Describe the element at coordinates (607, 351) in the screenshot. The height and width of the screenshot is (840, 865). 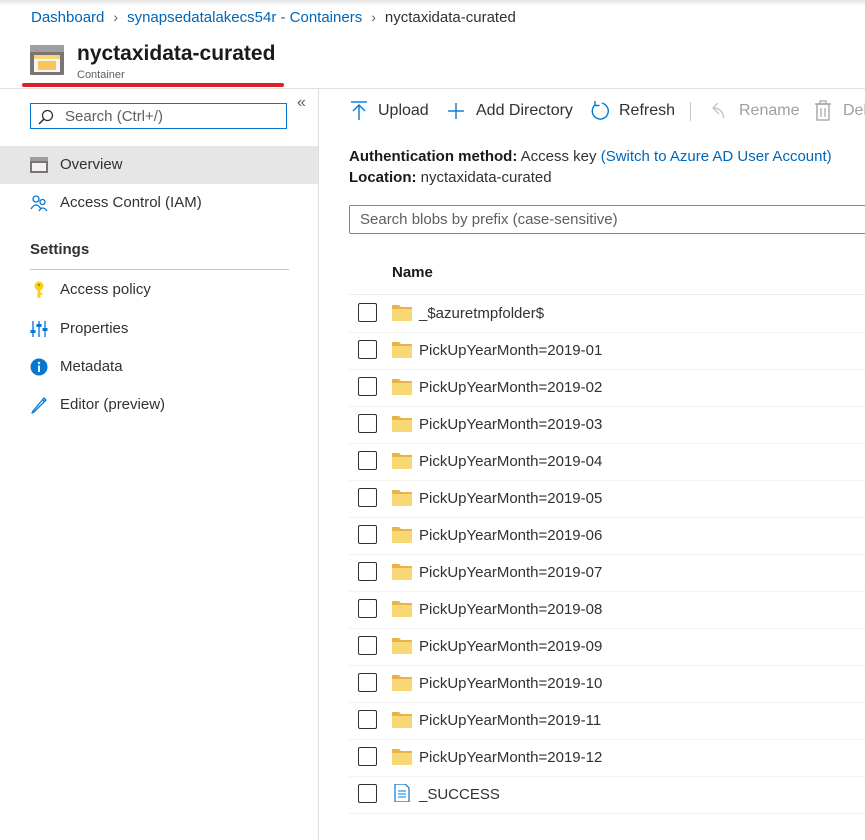
I see `table-row: PickUpYearMonth=2019-01` at that location.